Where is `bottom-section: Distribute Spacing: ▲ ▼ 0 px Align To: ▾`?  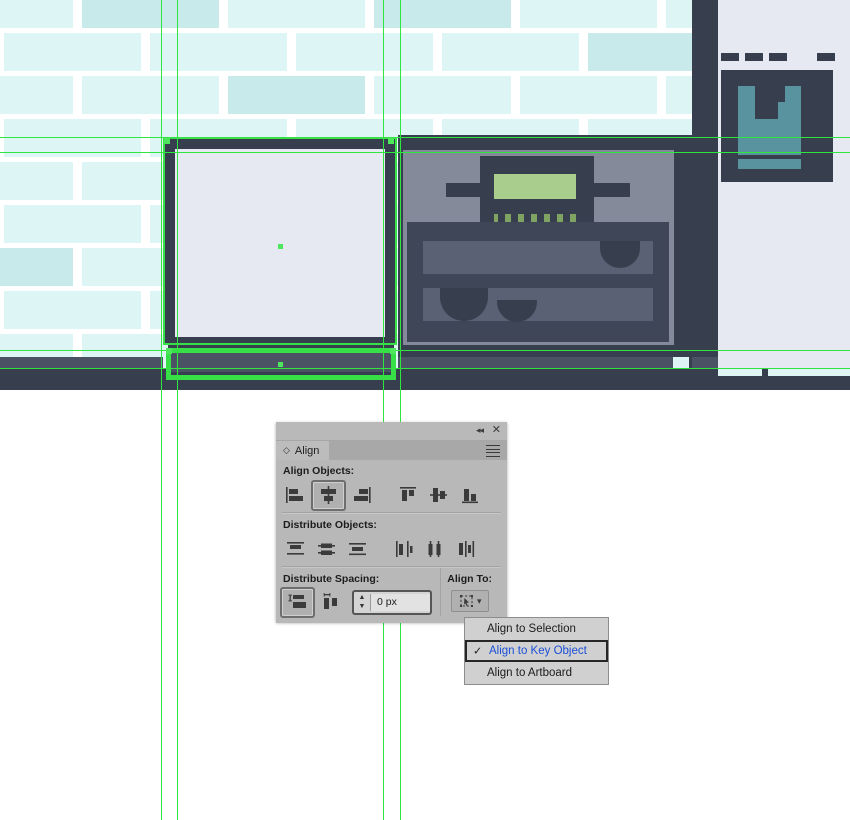
bottom-section: Distribute Spacing: ▲ ▼ 0 px Align To: ▾ is located at coordinates (391, 593).